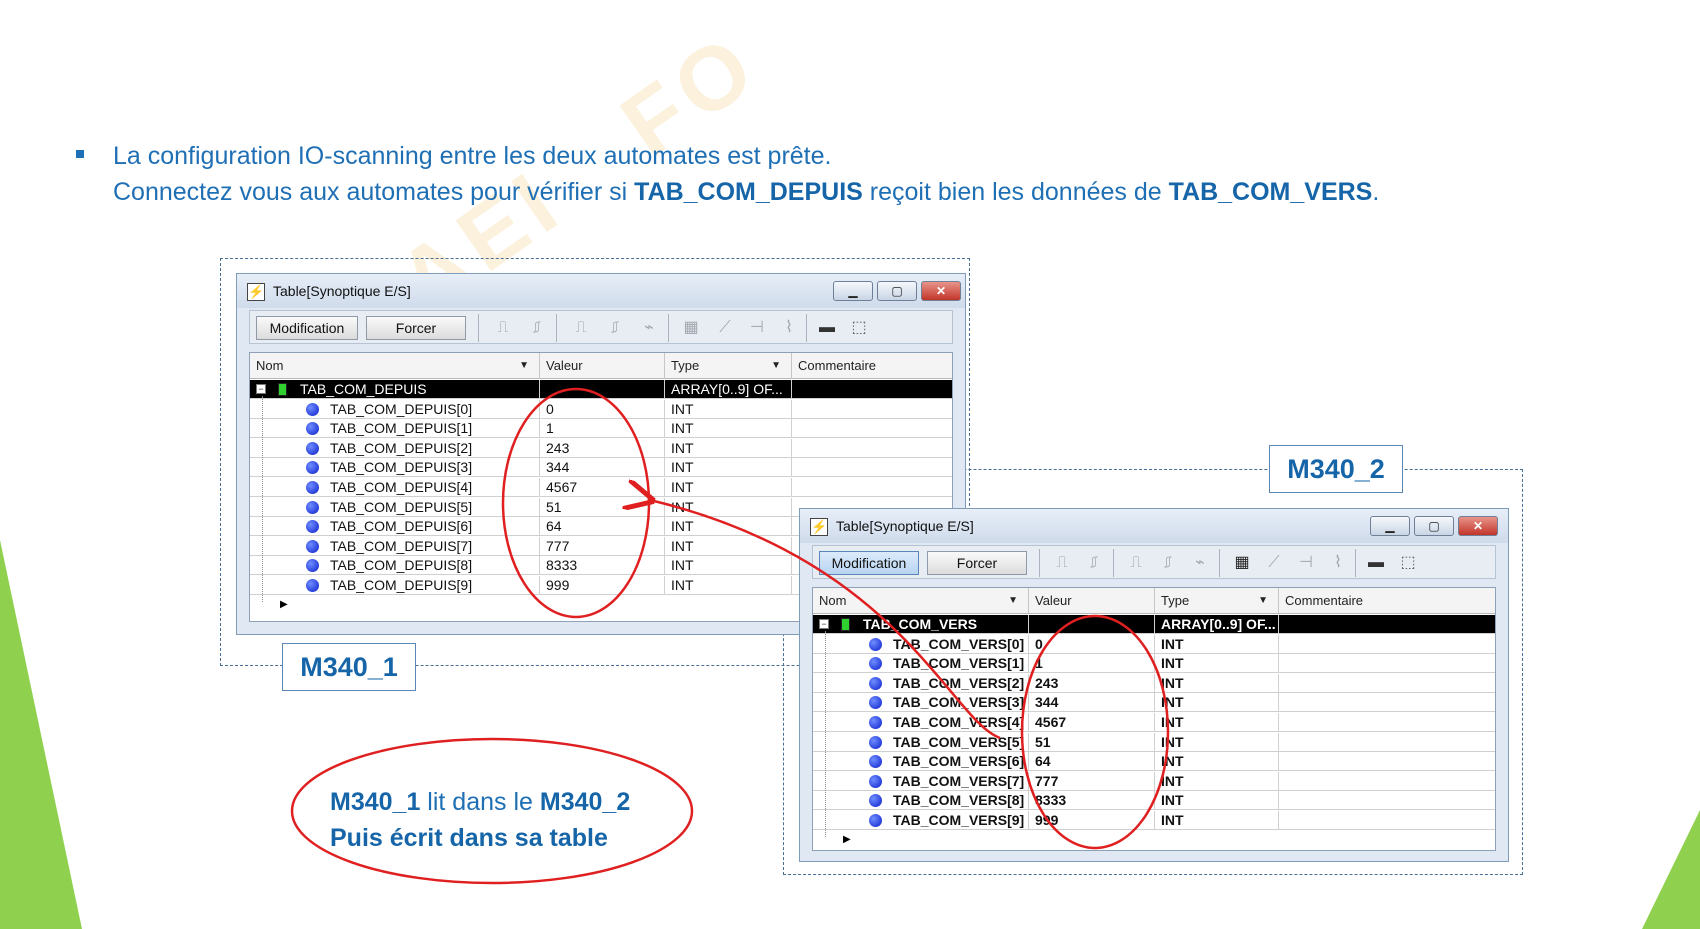 The width and height of the screenshot is (1700, 929). I want to click on table-row: TAB_COM_VERS[8] 8333 INT, so click(1154, 801).